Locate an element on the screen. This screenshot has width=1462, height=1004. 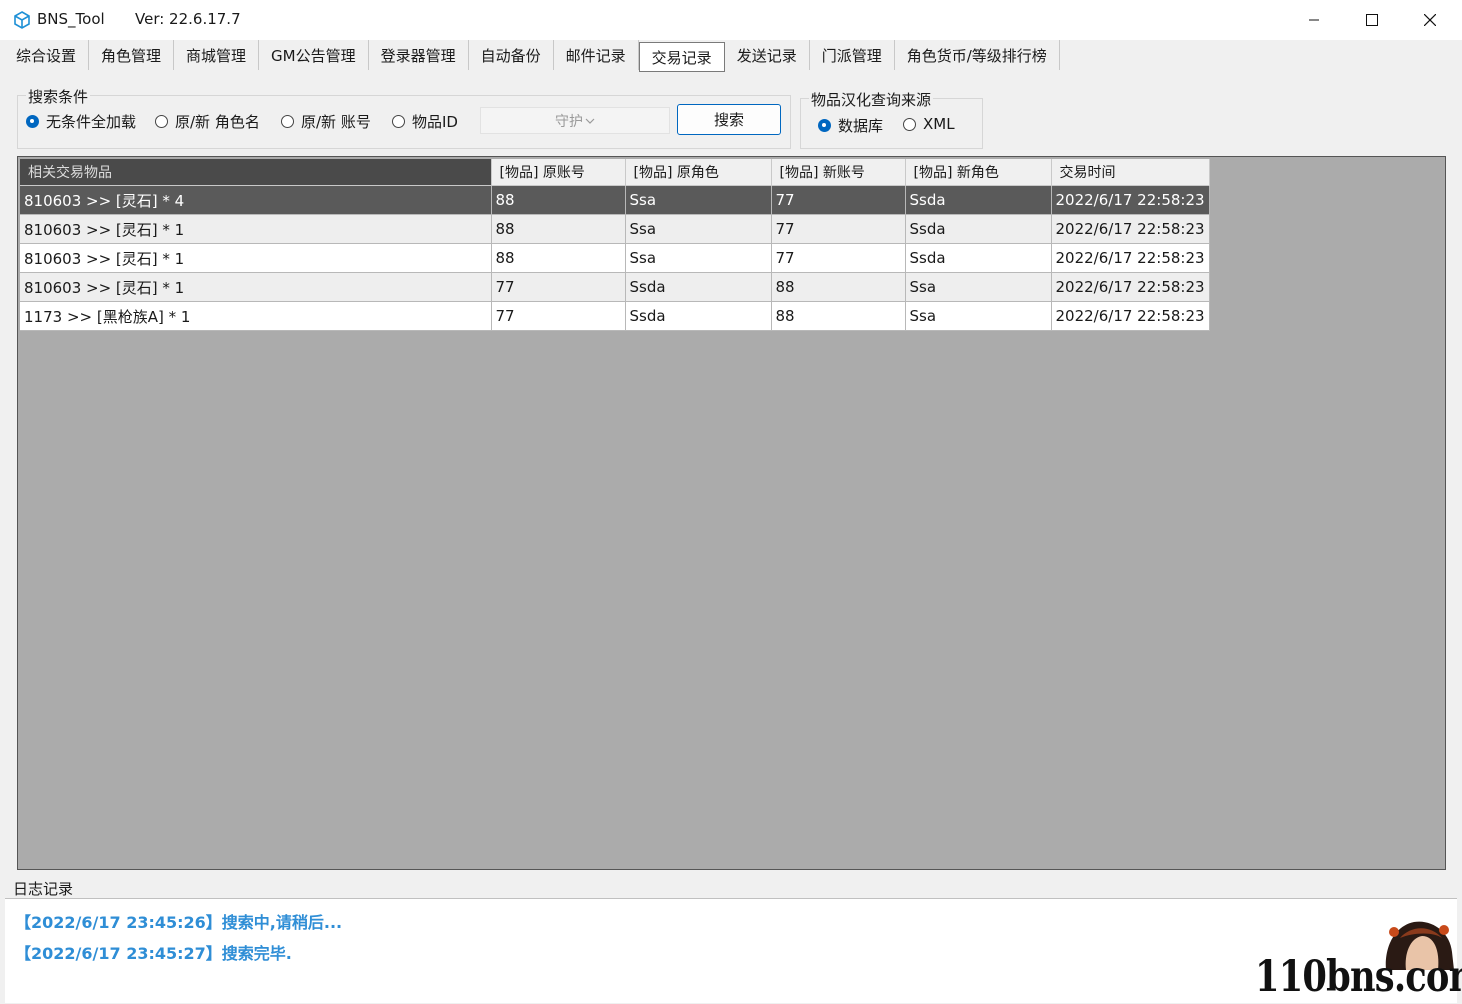
radio-load-all: 无条件全加载 is located at coordinates (81, 121).